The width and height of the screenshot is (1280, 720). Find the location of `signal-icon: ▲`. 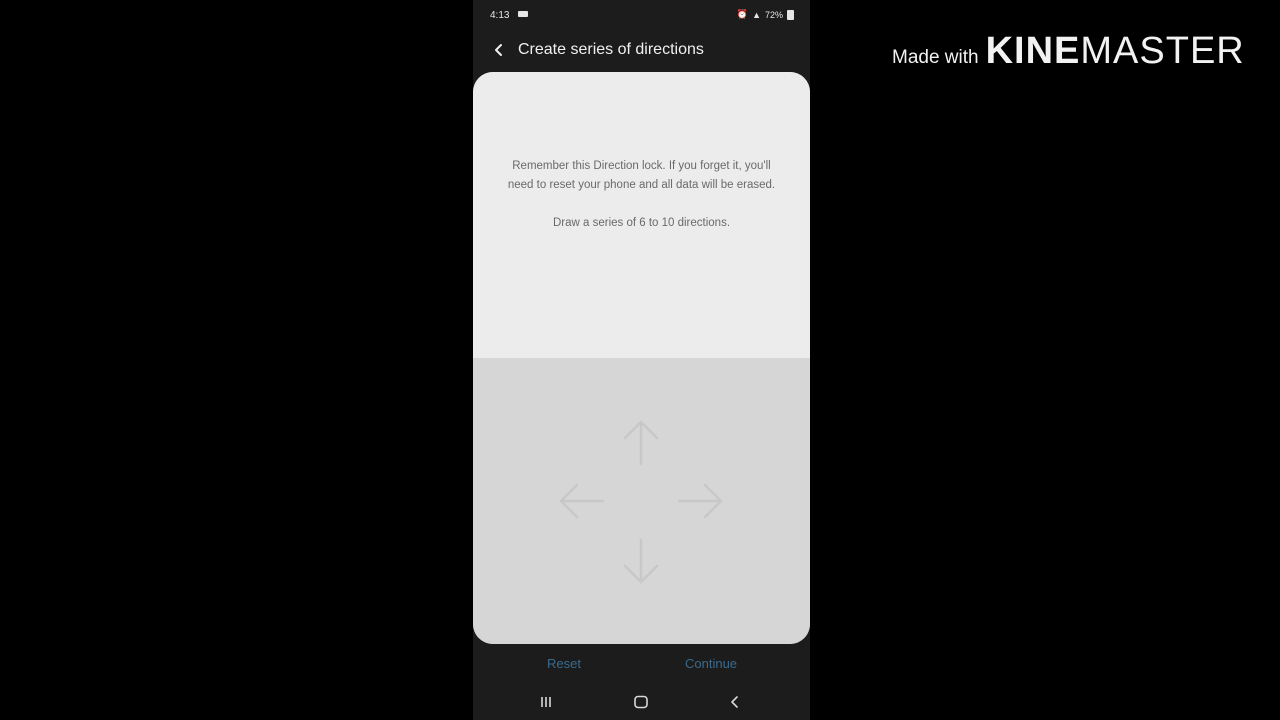

signal-icon: ▲ is located at coordinates (756, 14).